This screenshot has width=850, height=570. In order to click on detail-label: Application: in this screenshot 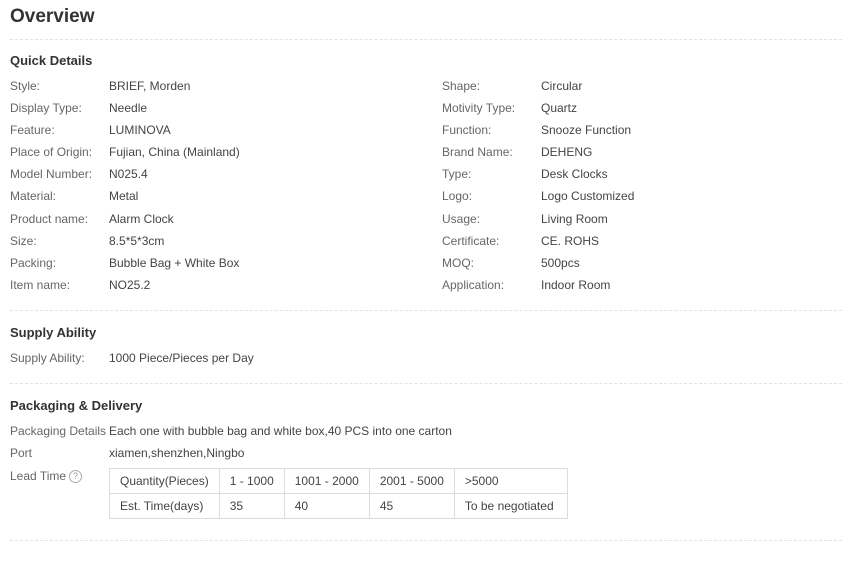, I will do `click(473, 285)`.